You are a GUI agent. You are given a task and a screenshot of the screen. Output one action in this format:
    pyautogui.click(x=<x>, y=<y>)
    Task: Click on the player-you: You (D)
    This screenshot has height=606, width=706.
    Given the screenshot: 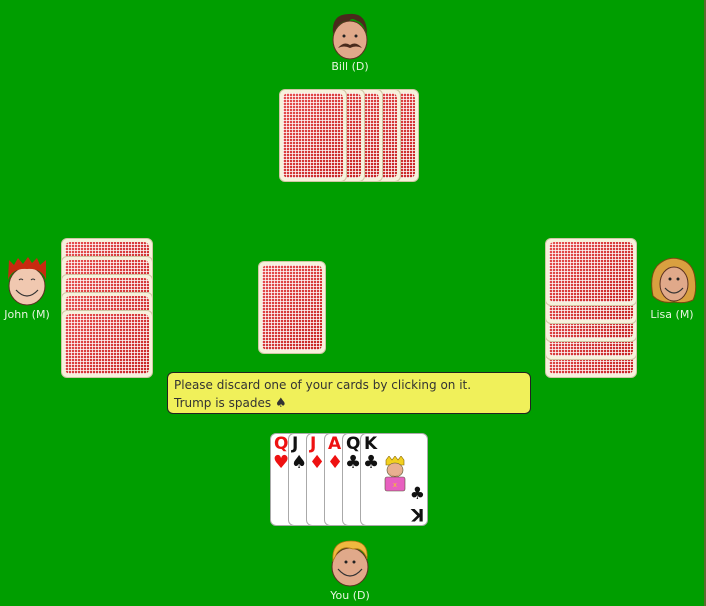 What is the action you would take?
    pyautogui.click(x=350, y=569)
    